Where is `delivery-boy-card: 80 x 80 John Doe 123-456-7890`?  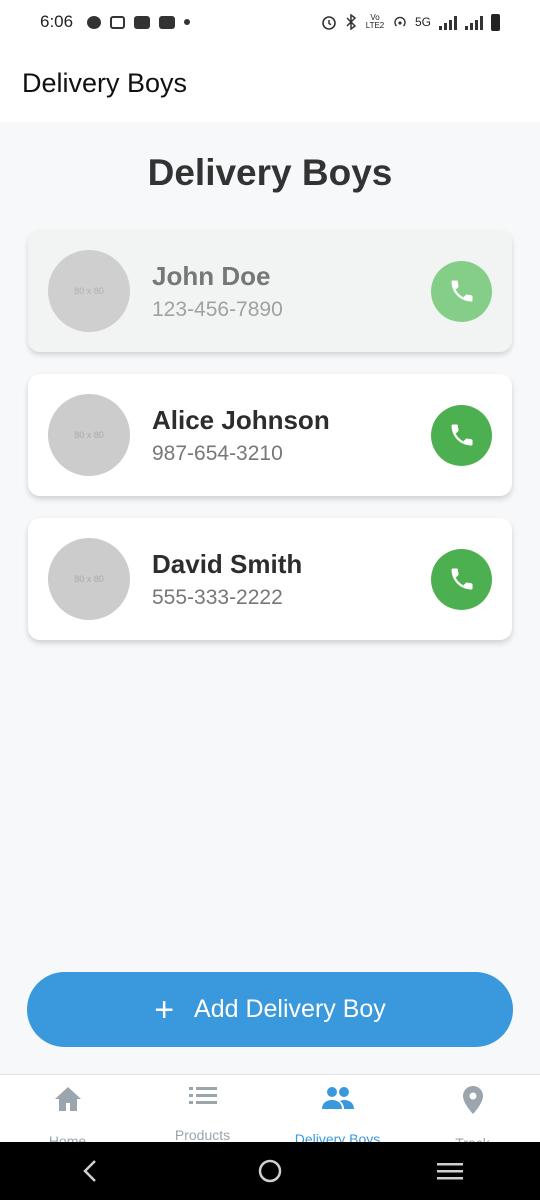
delivery-boy-card: 80 x 80 John Doe 123-456-7890 is located at coordinates (270, 291).